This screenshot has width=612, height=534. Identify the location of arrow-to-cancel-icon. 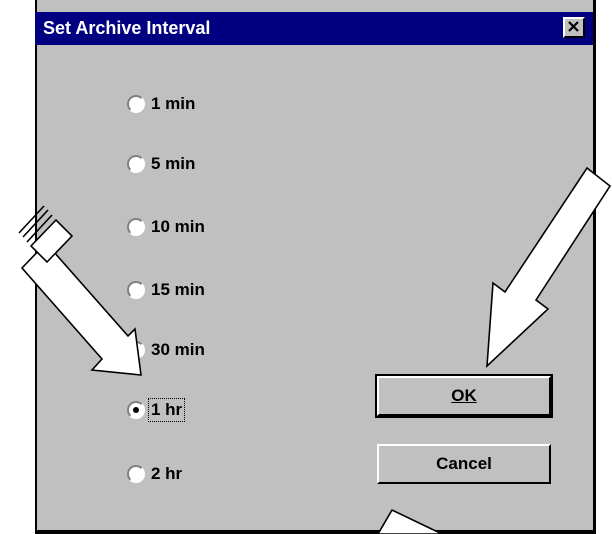
(410, 521).